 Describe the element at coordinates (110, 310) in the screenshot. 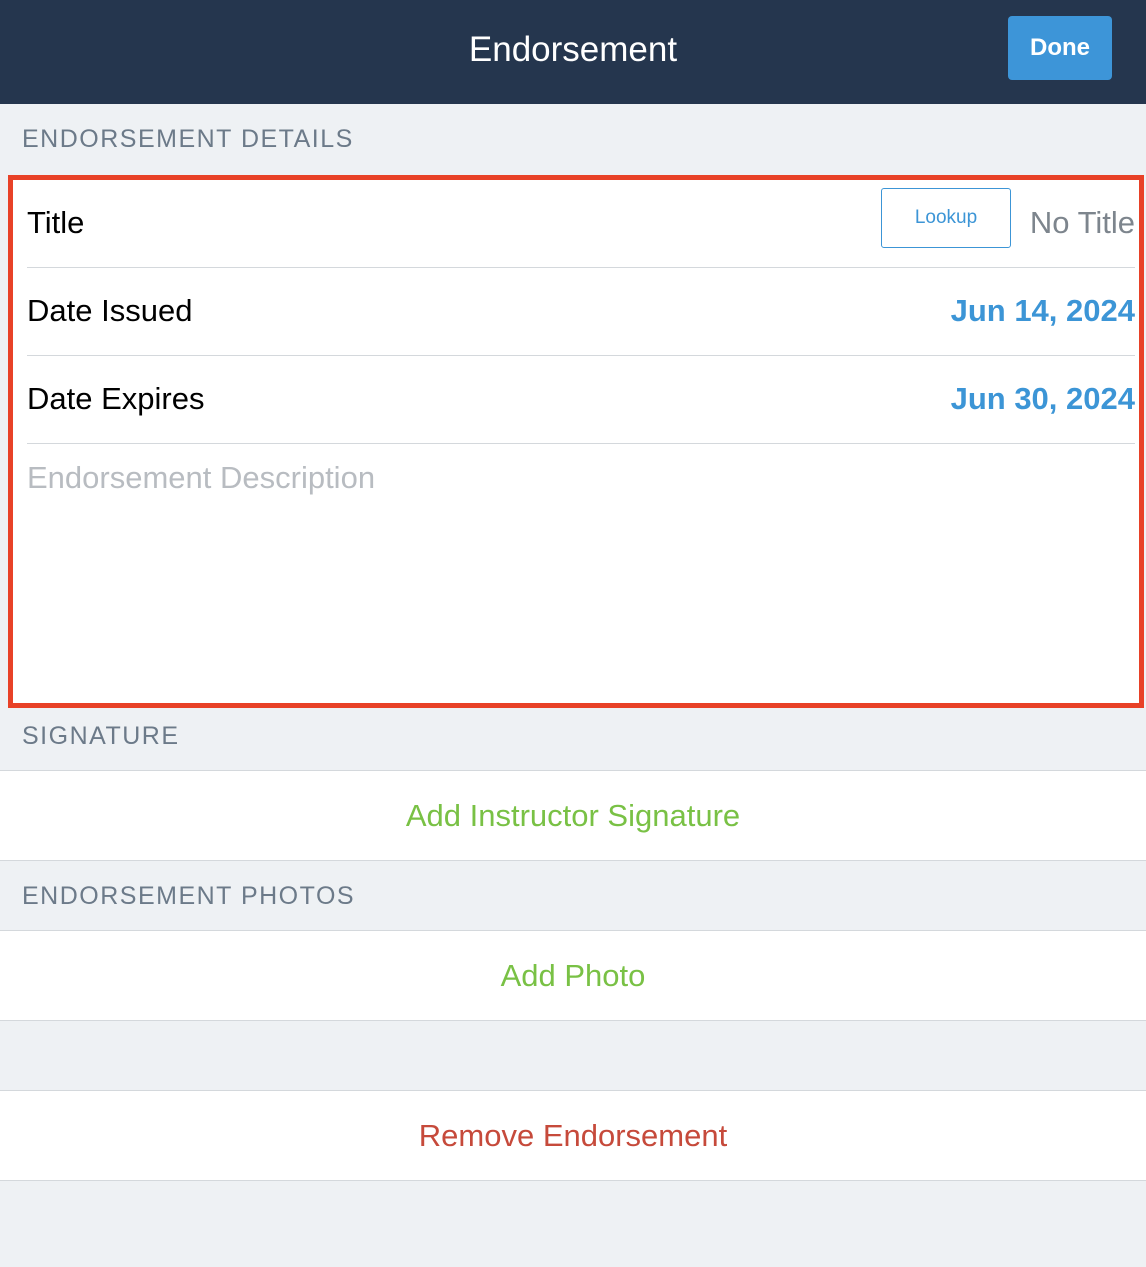

I see `date-issued-label: Date Issued` at that location.